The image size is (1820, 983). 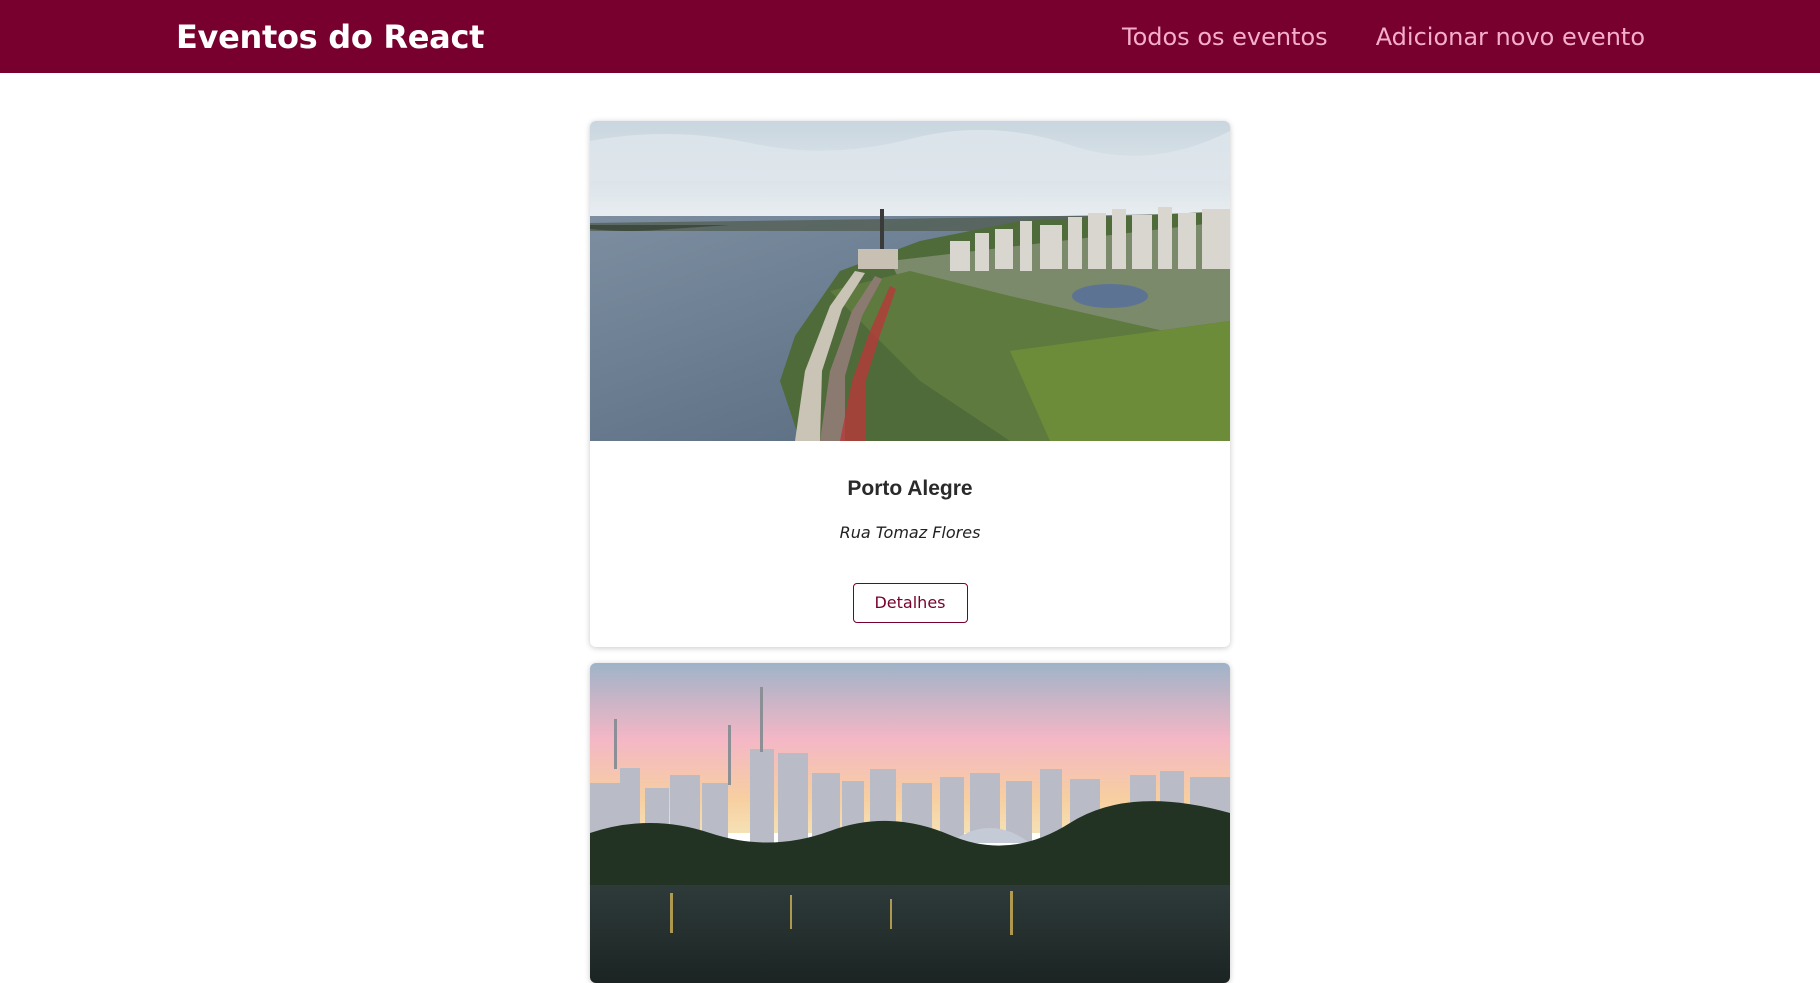 I want to click on event-card, so click(x=910, y=823).